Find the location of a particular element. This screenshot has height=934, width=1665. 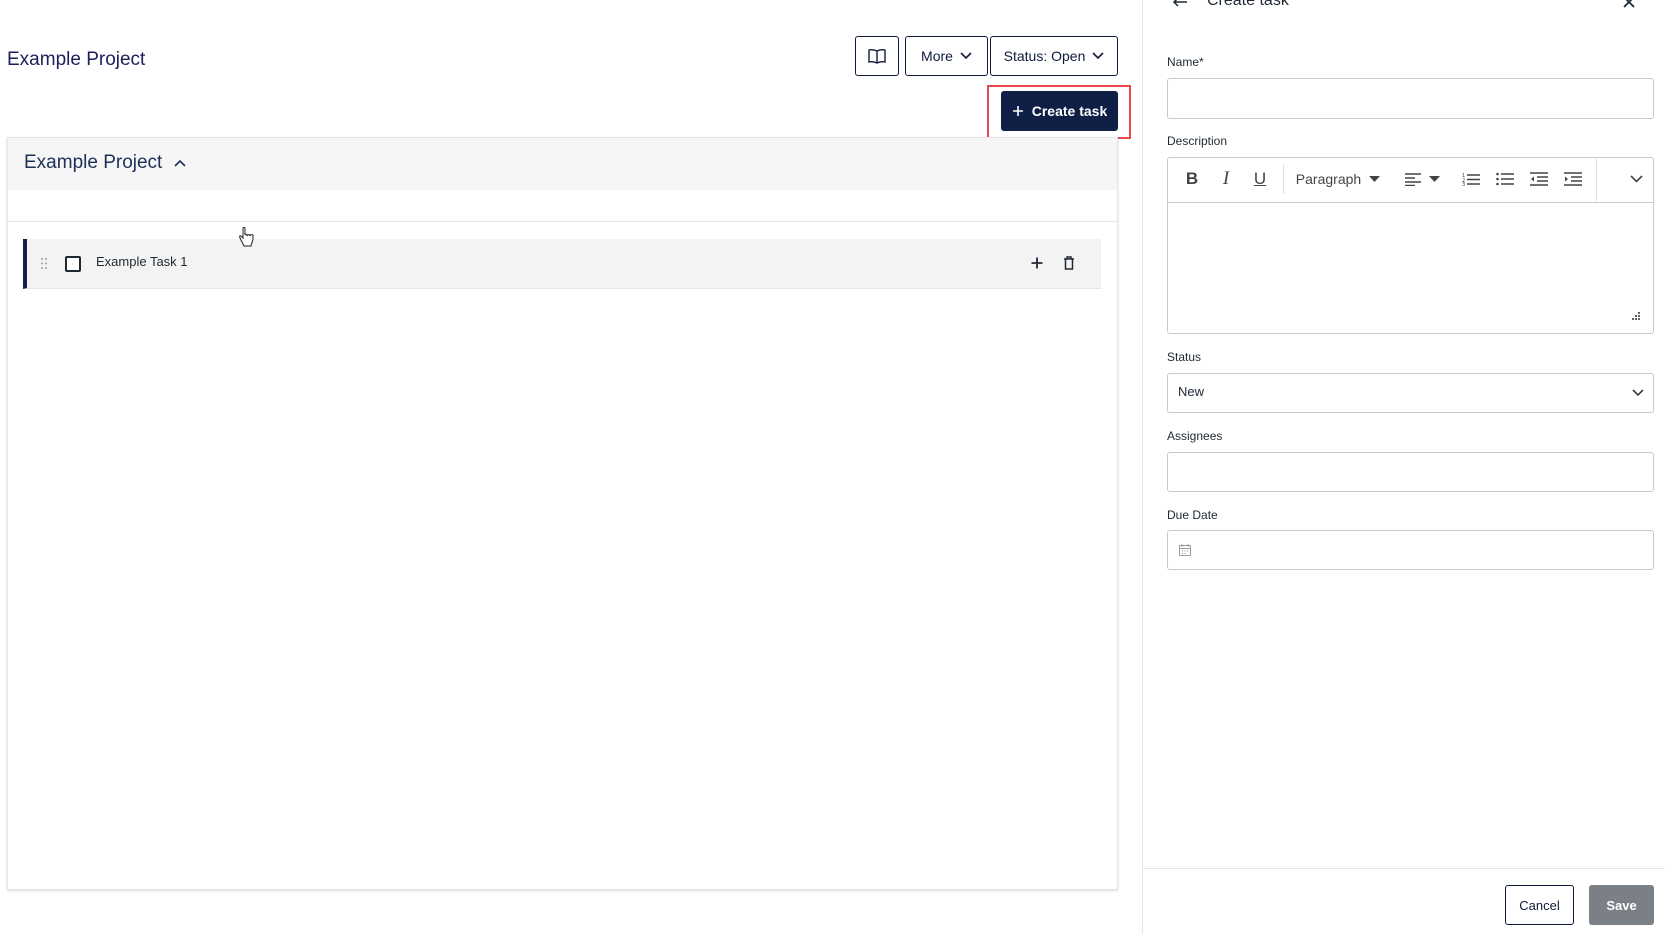

trash-icon is located at coordinates (1069, 263).